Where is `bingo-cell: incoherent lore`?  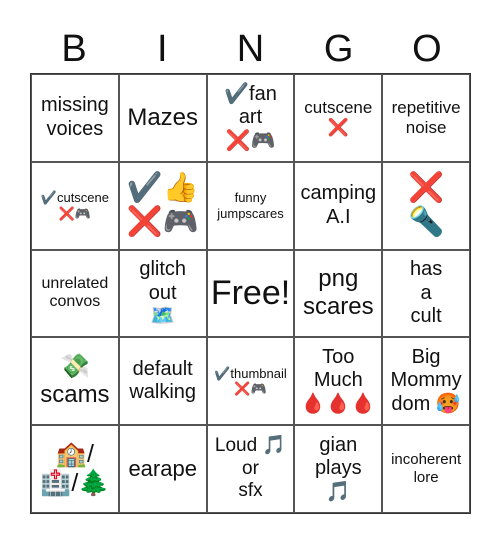 bingo-cell: incoherent lore is located at coordinates (426, 469).